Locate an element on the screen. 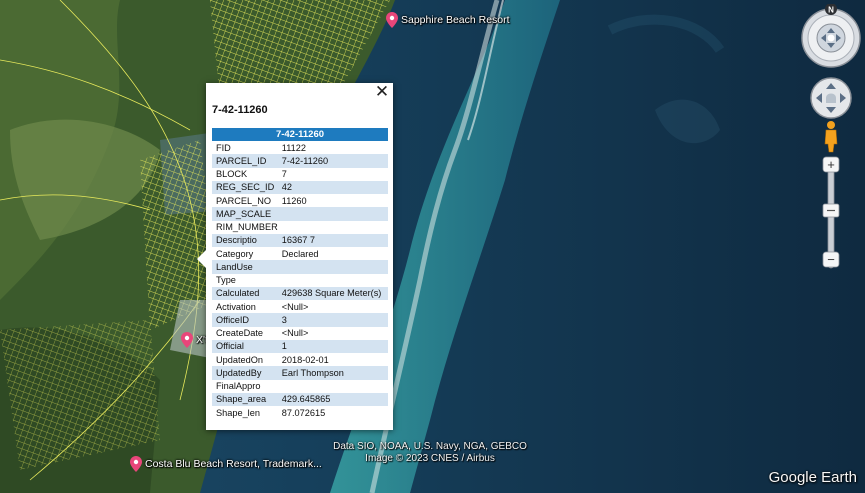 Image resolution: width=865 pixels, height=493 pixels. attribute-row: Type is located at coordinates (300, 280).